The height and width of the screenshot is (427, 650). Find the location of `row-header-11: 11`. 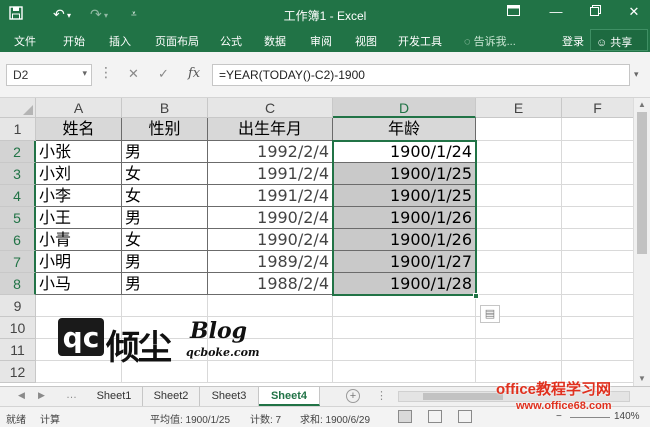

row-header-11: 11 is located at coordinates (18, 350).